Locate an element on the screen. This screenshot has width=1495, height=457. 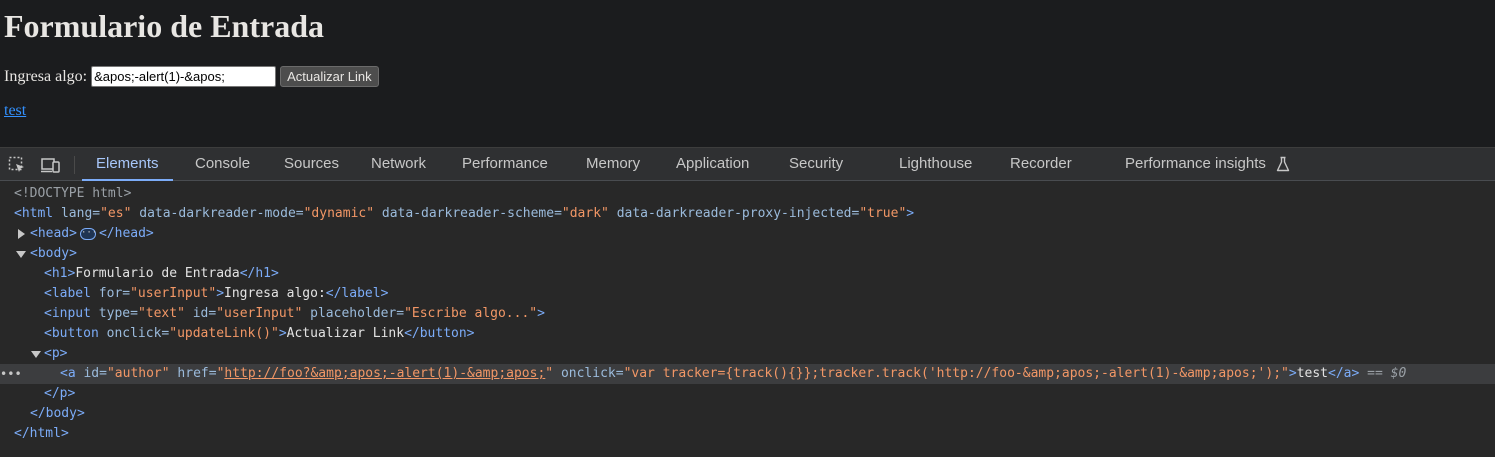
h1-open-tag: <h1> is located at coordinates (60, 273).